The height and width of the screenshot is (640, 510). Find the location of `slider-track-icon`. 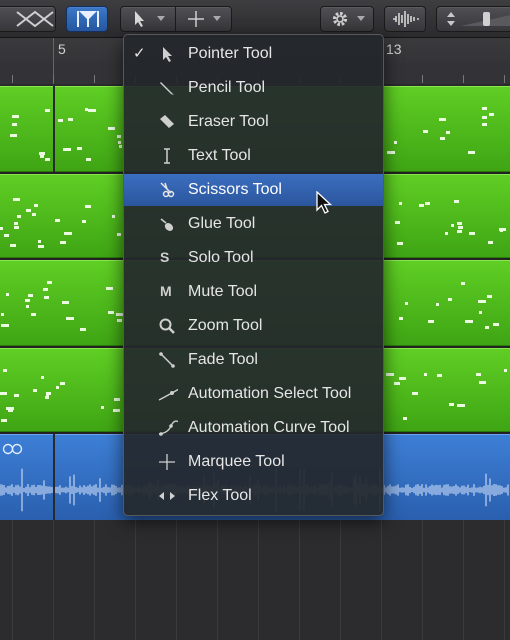

slider-track-icon is located at coordinates (485, 19).